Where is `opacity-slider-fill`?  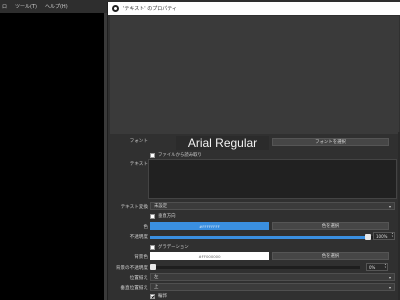
opacity-slider-fill is located at coordinates (260, 237).